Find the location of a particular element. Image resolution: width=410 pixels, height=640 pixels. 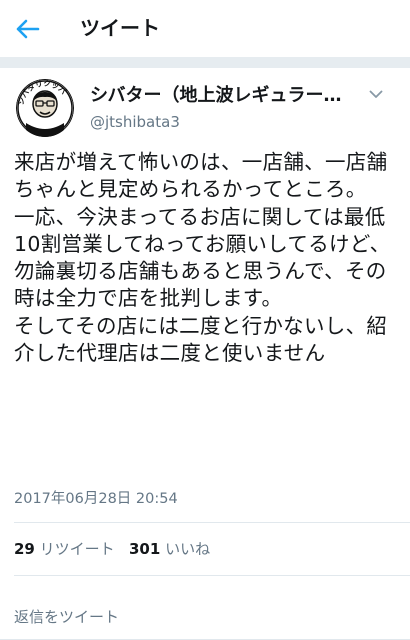

like-count: 301 is located at coordinates (144, 549).